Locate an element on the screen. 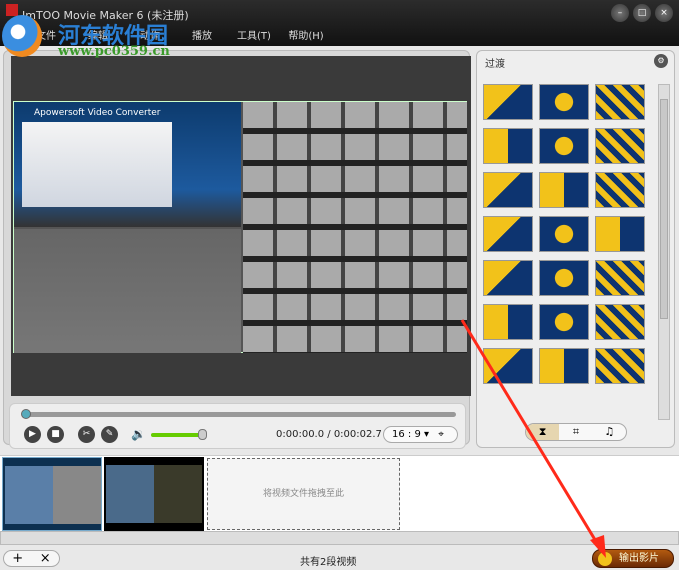 This screenshot has height=570, width=679. crop-icon: ⌗ is located at coordinates (575, 432).